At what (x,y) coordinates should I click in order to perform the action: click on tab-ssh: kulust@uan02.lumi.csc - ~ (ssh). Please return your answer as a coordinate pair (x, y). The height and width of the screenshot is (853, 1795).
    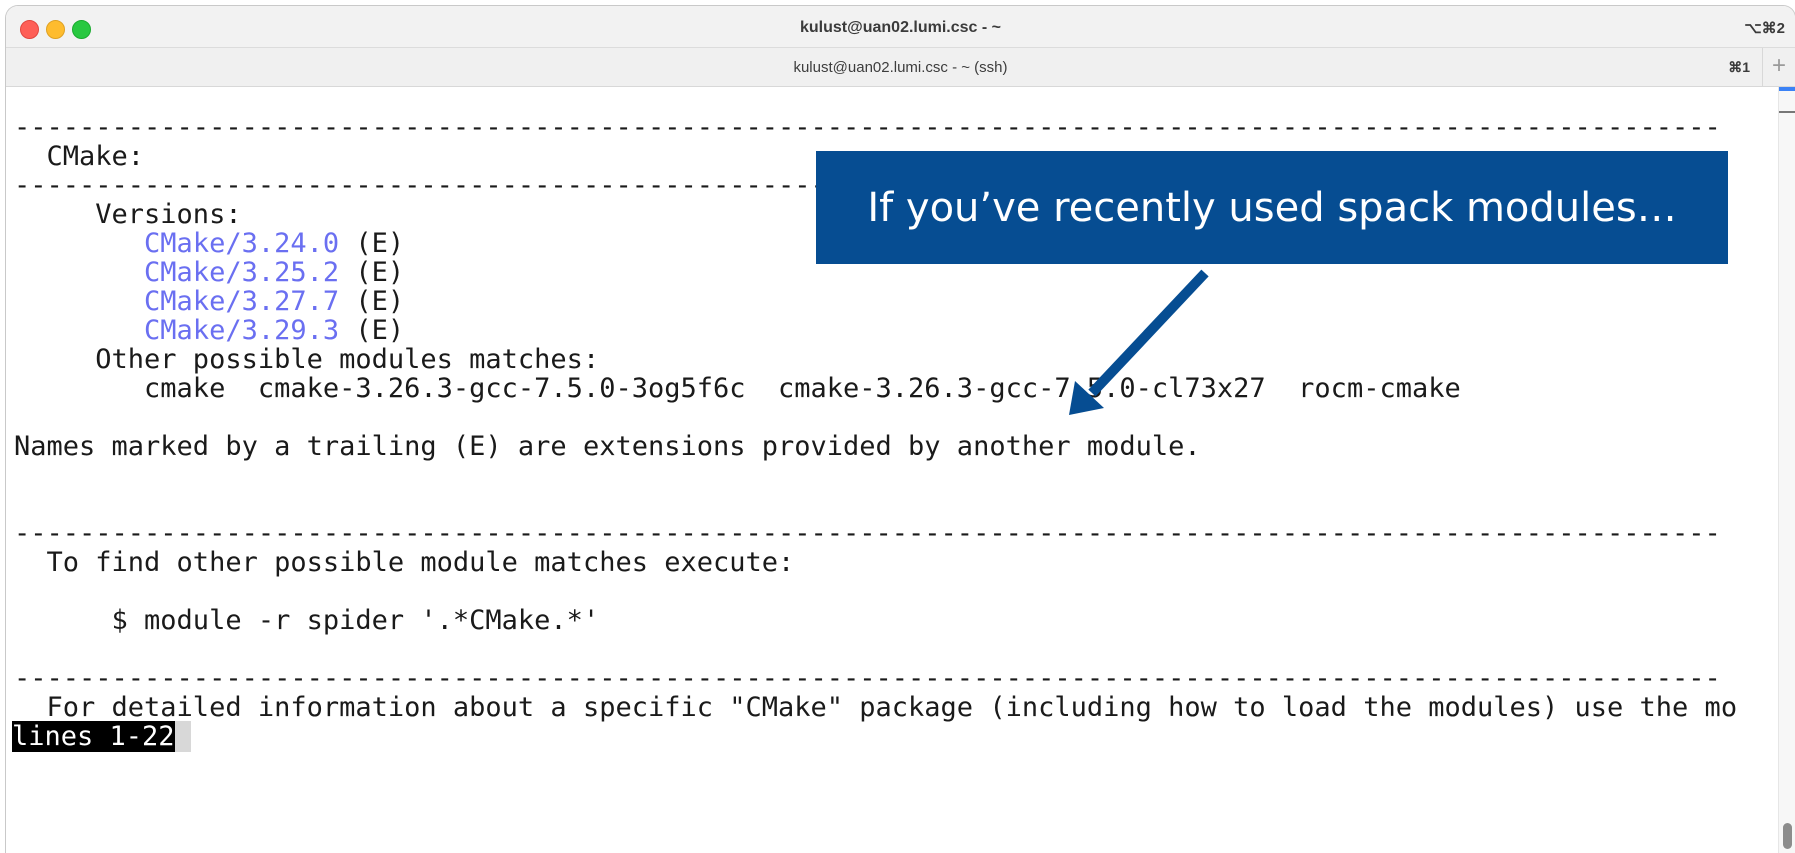
    Looking at the image, I should click on (900, 67).